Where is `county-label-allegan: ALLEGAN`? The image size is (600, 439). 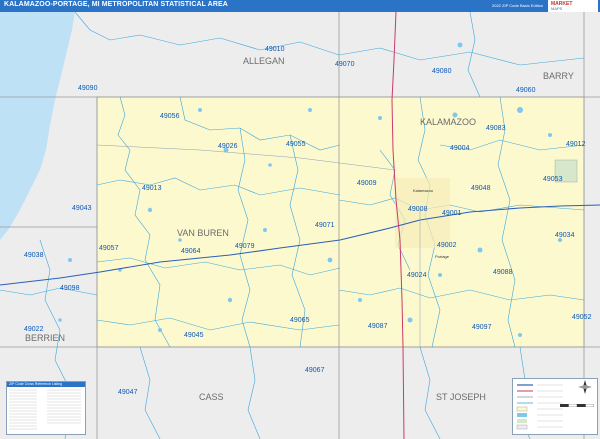
county-label-allegan: ALLEGAN is located at coordinates (264, 61).